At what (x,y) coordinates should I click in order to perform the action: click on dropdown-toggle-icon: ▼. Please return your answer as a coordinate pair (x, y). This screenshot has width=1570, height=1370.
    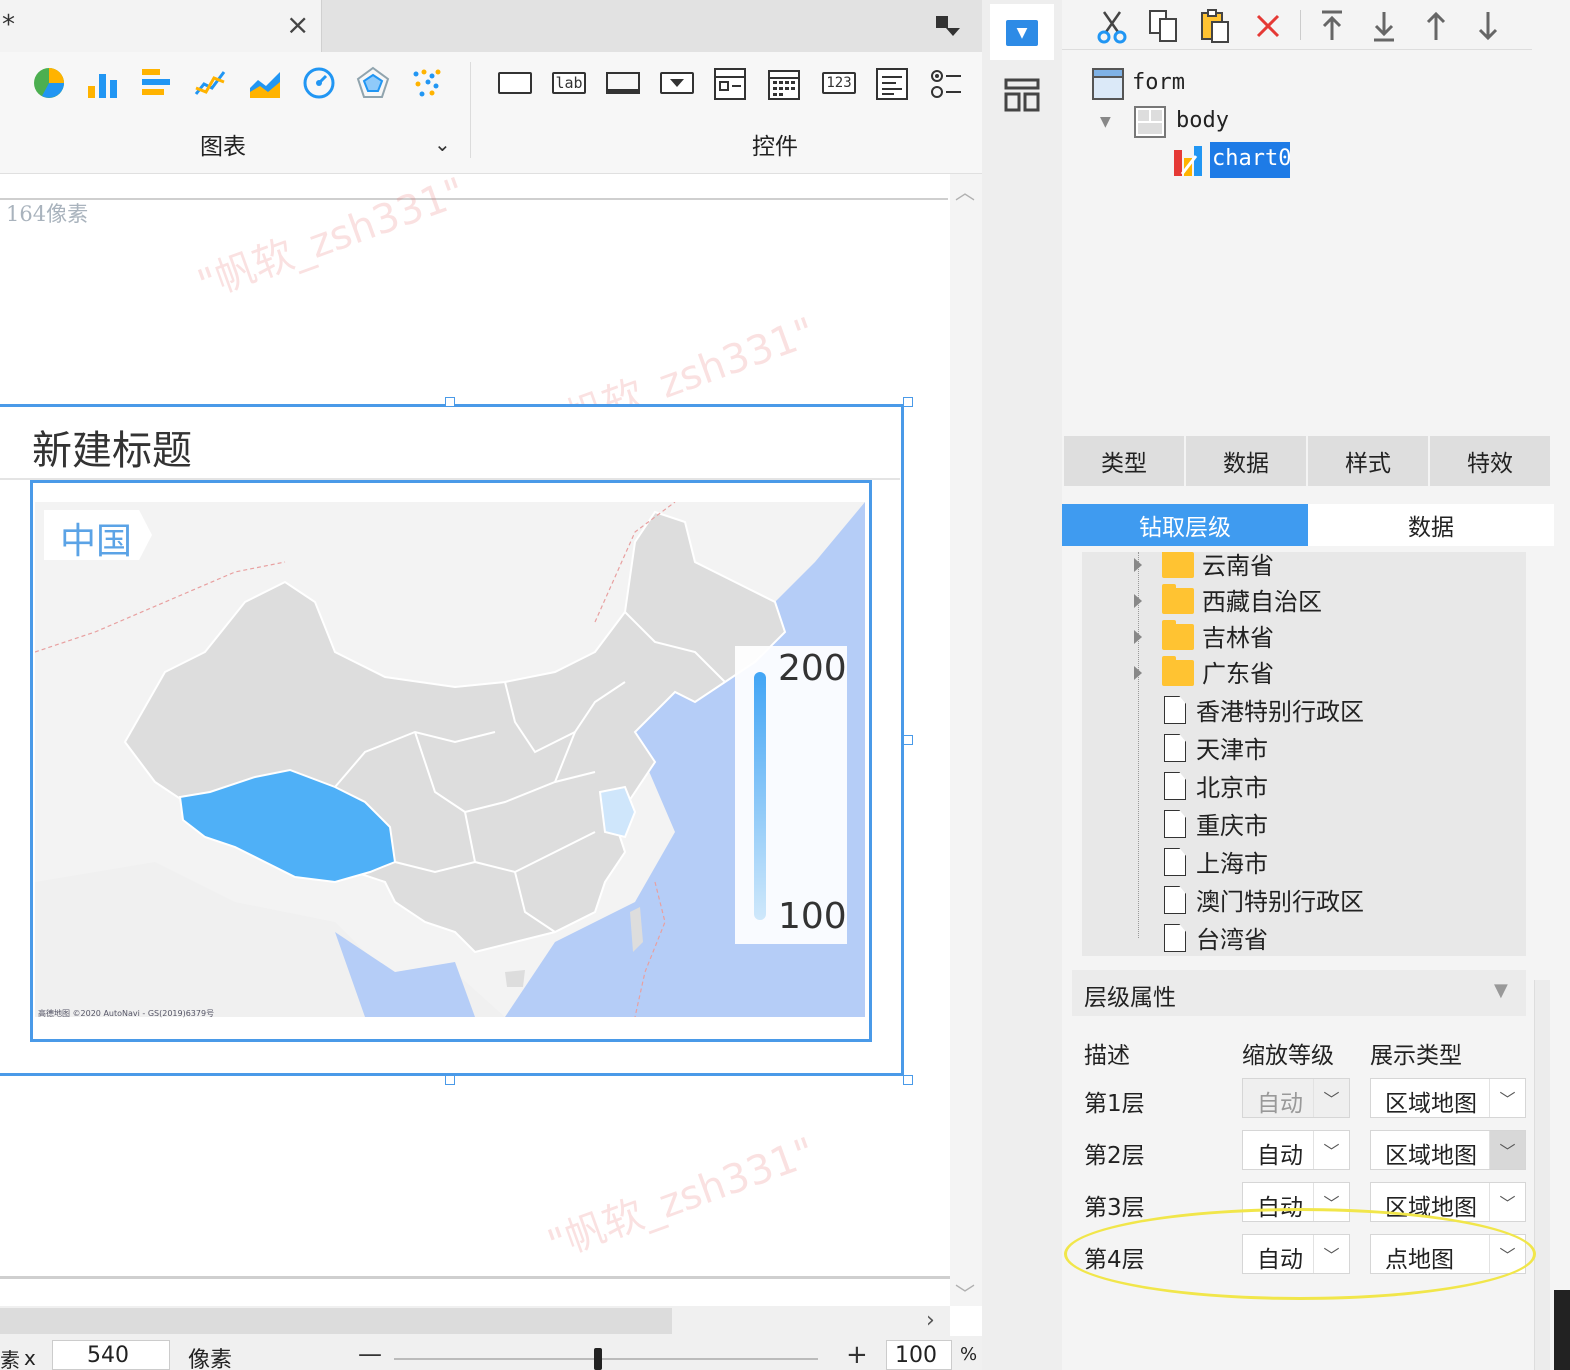
    Looking at the image, I should click on (1022, 33).